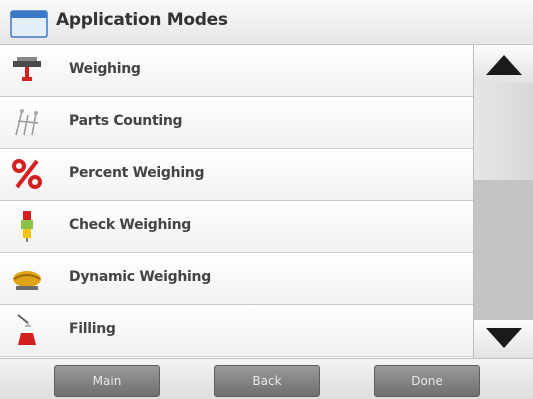  I want to click on back-button: Back, so click(267, 381).